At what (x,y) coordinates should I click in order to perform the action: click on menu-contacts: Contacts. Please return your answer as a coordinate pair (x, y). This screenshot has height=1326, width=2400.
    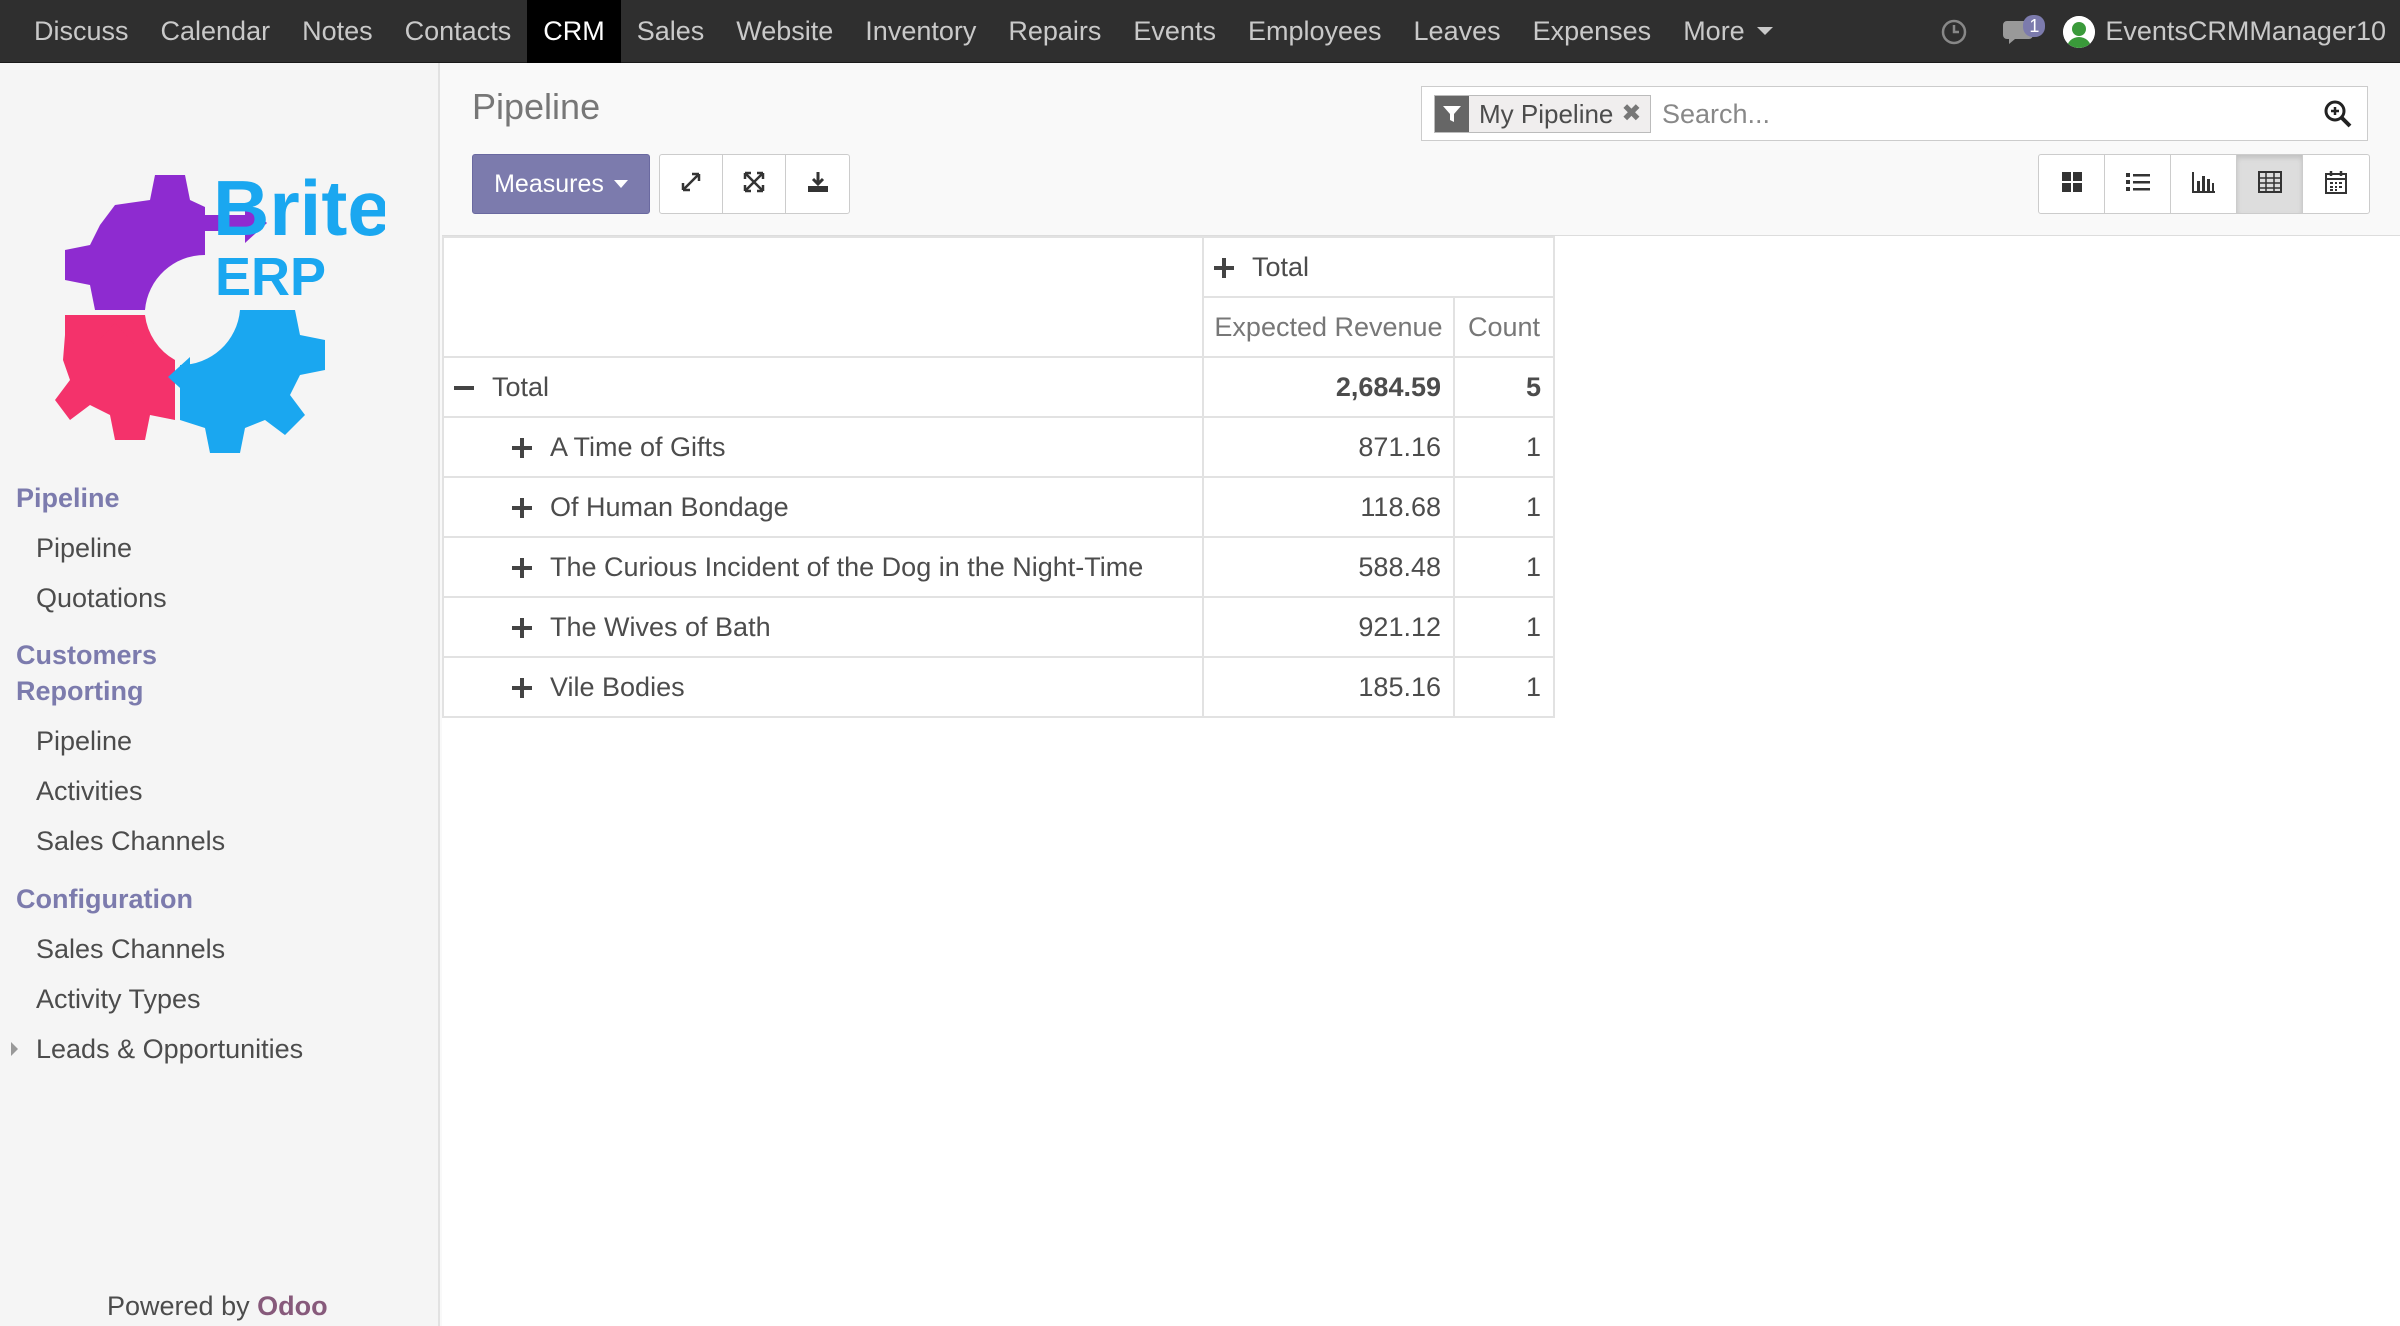
    Looking at the image, I should click on (458, 31).